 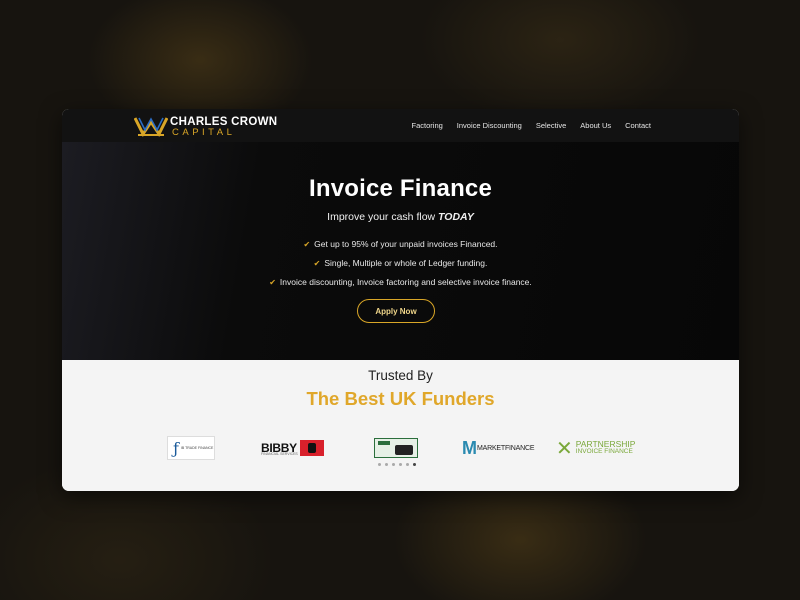 I want to click on partnership-logo: ✕ PARTNERSHIP INVOICE FINANCE, so click(x=602, y=448).